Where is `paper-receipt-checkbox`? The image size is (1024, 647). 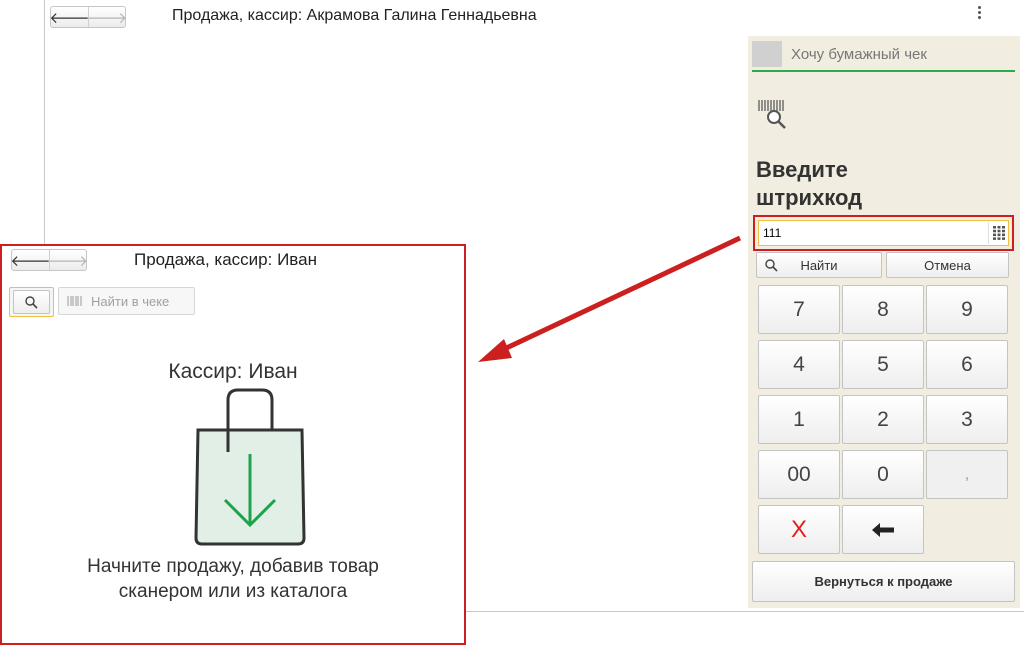 paper-receipt-checkbox is located at coordinates (767, 54).